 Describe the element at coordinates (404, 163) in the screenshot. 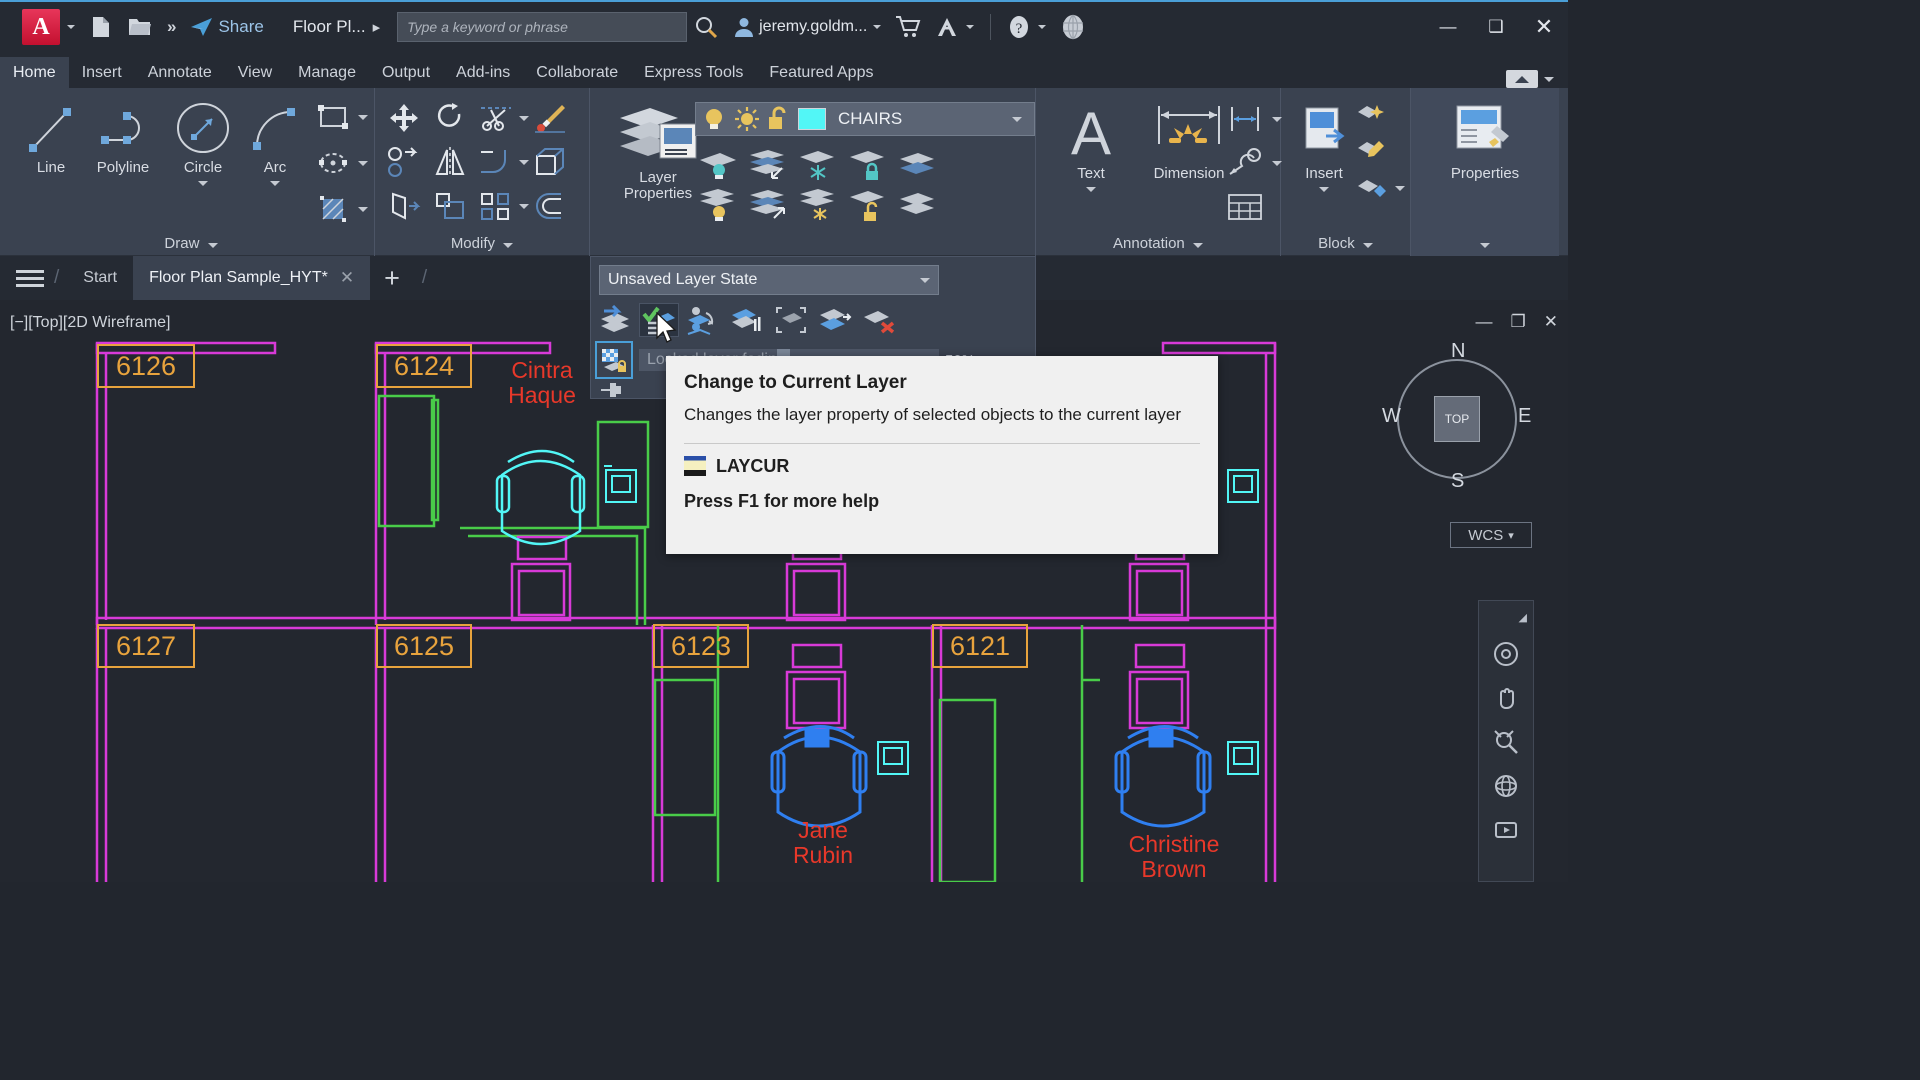

I see `modify-copy-button` at that location.